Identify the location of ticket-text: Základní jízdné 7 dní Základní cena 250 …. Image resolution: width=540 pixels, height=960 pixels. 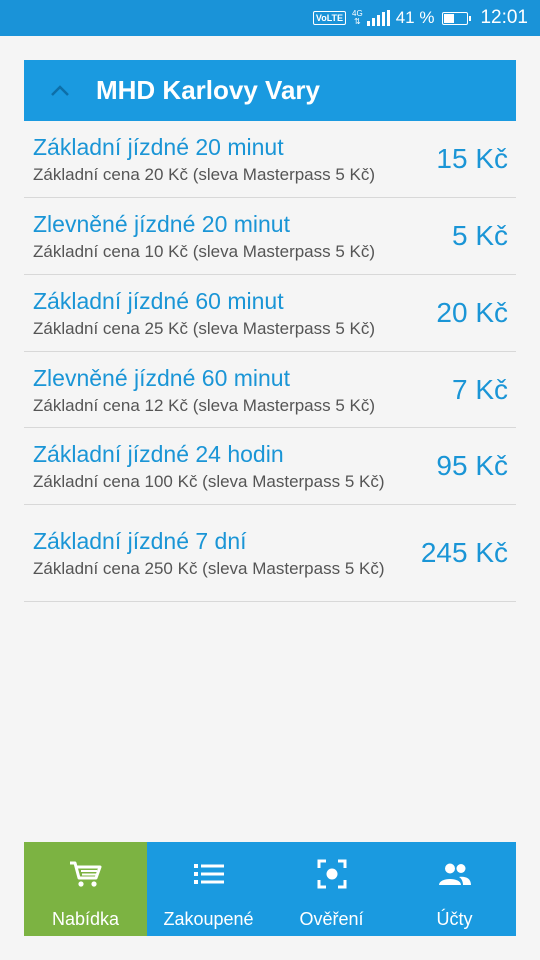
(227, 553).